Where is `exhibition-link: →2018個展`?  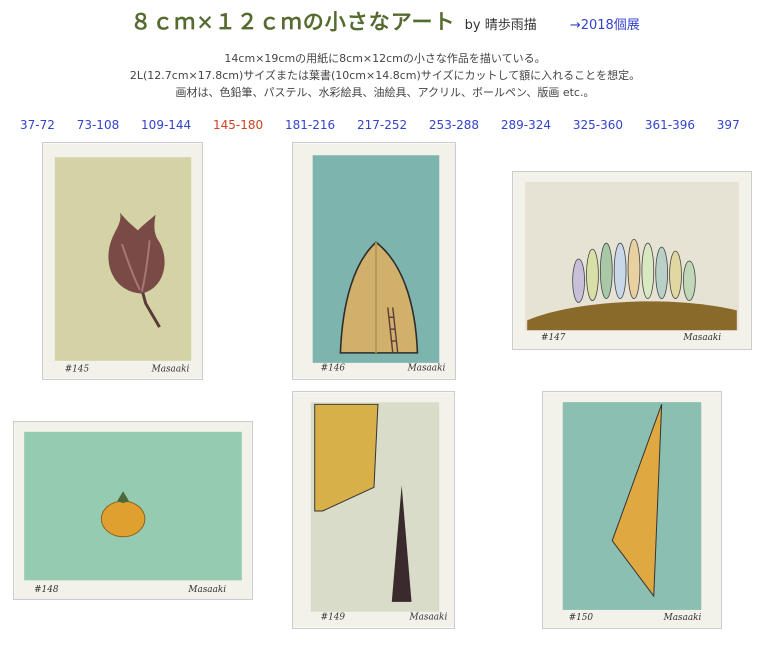 exhibition-link: →2018個展 is located at coordinates (605, 25).